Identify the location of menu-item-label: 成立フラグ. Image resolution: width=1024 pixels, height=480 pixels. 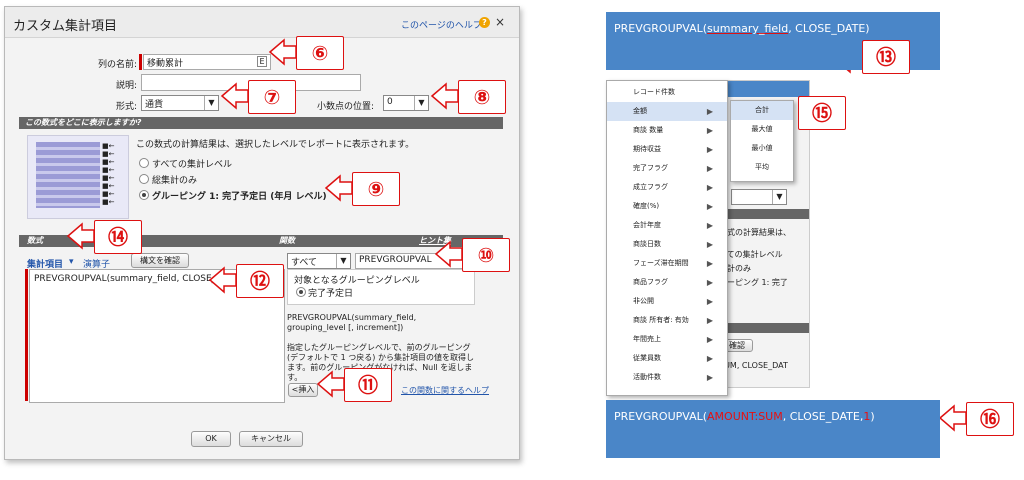
(650, 187).